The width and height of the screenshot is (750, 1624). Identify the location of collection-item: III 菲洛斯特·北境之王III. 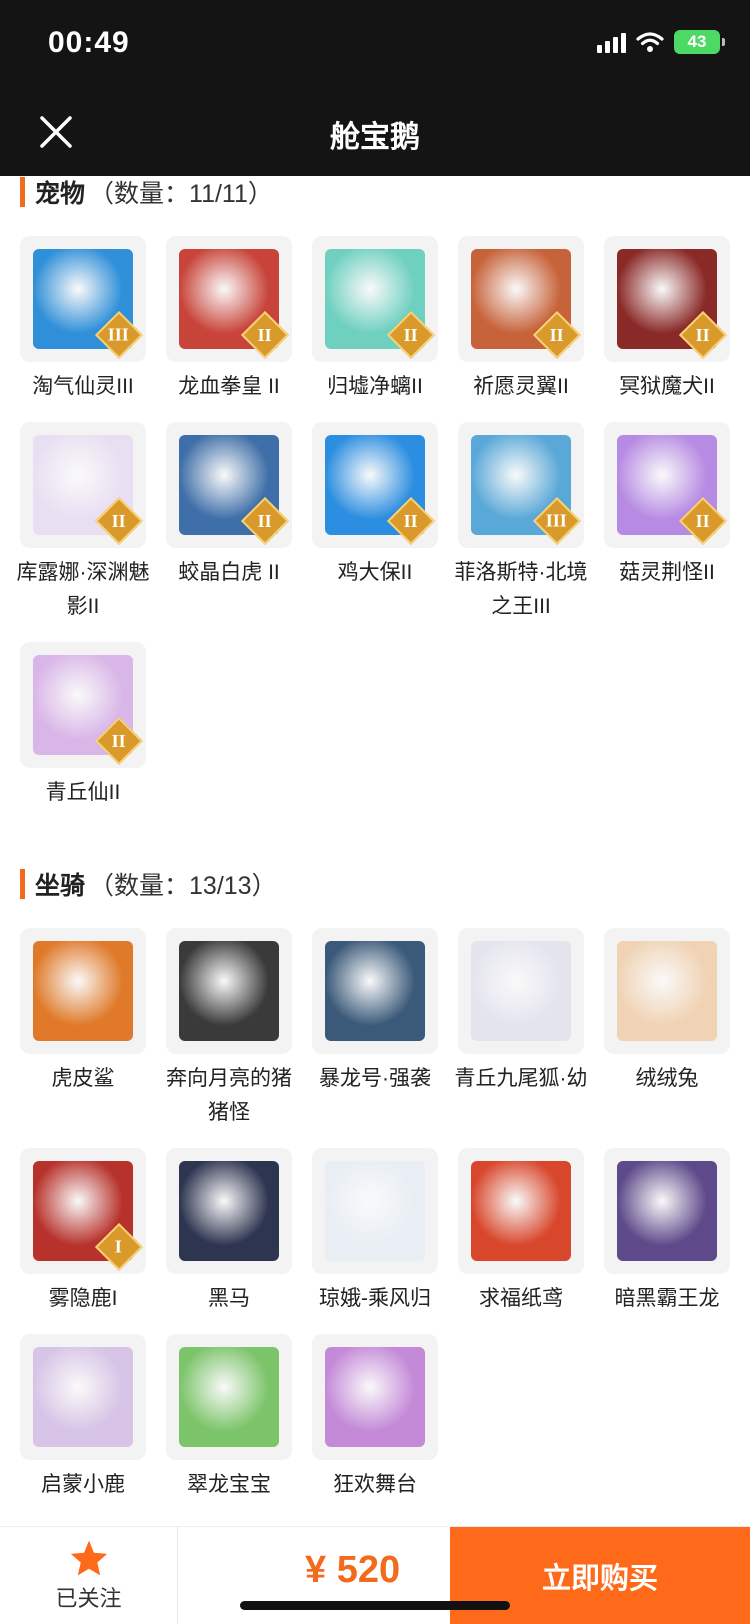
(521, 523).